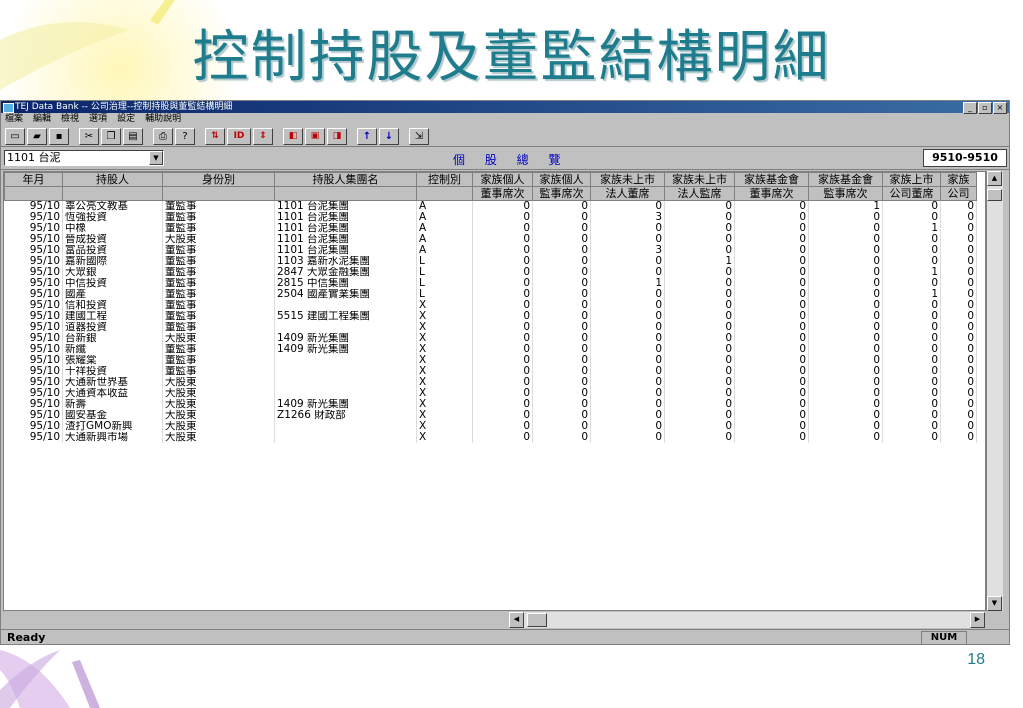 Image resolution: width=1023 pixels, height=708 pixels. What do you see at coordinates (215, 136) in the screenshot?
I see `sort-icon: ⇅` at bounding box center [215, 136].